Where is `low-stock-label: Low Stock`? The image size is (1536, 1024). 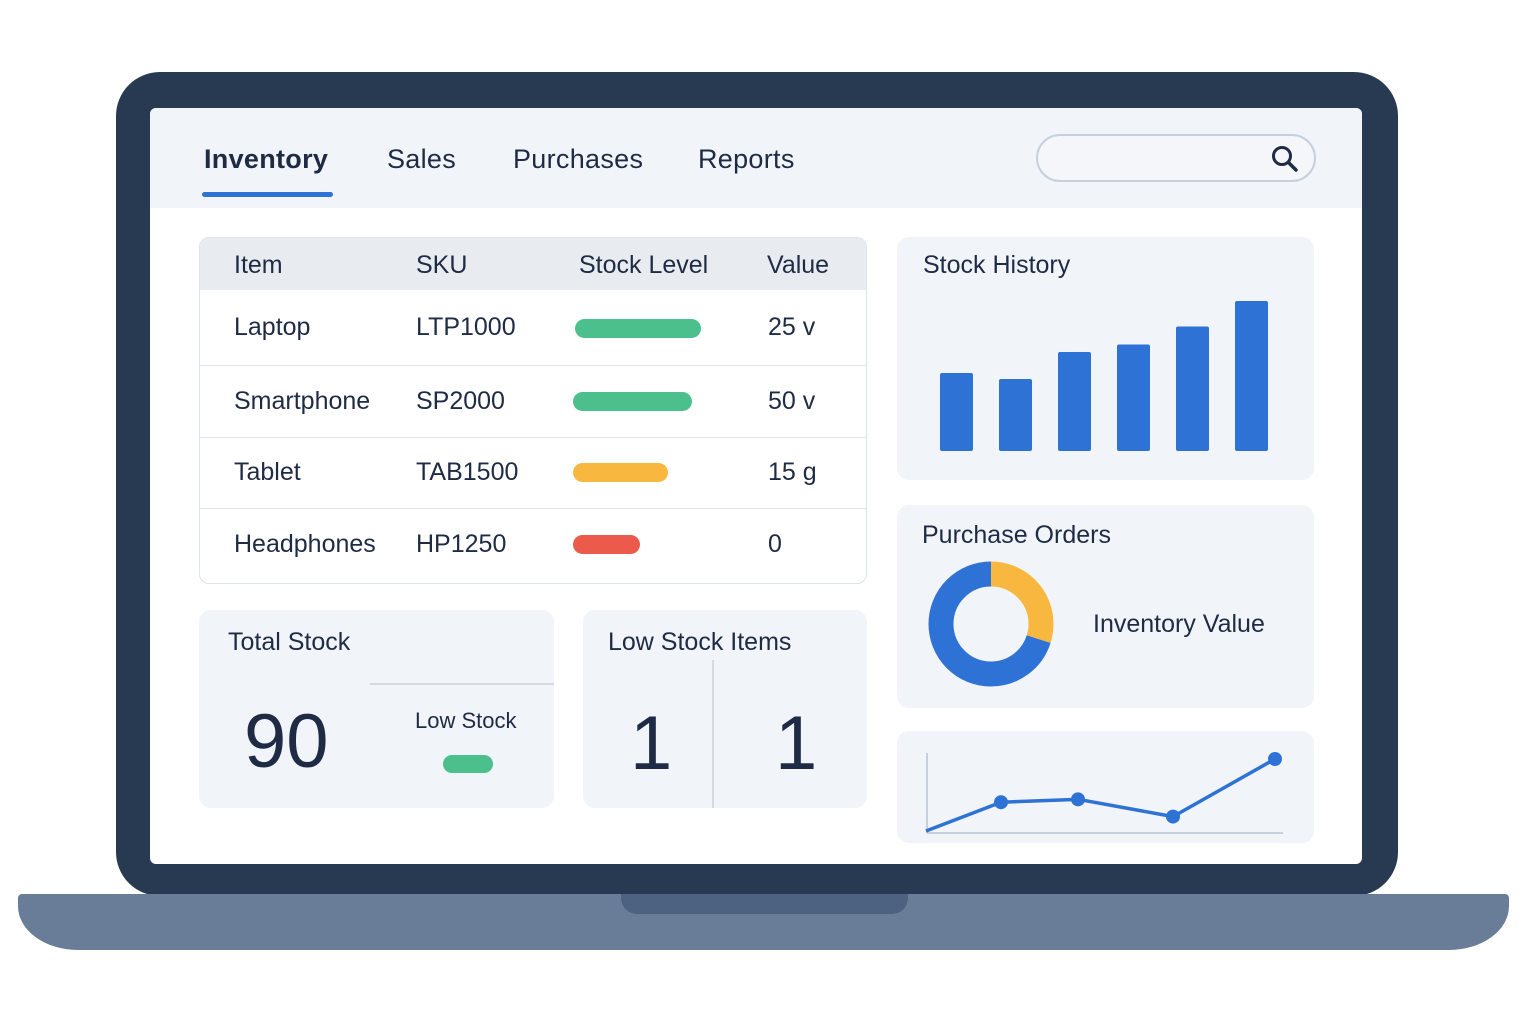
low-stock-label: Low Stock is located at coordinates (466, 720).